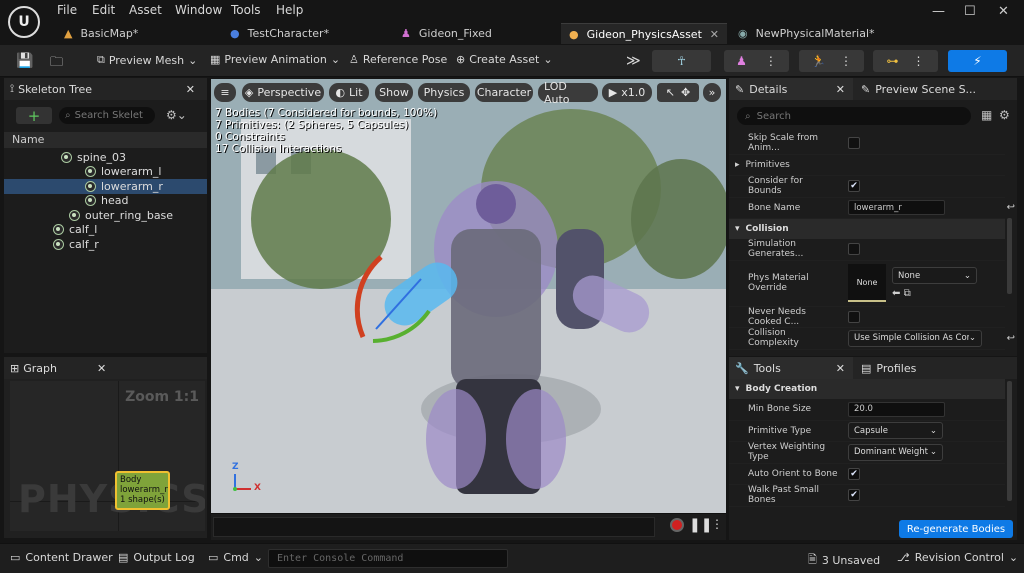 The image size is (1024, 573). I want to click on collision-complexity-dropdown: Use Simple Collision As Com ⌄, so click(915, 338).